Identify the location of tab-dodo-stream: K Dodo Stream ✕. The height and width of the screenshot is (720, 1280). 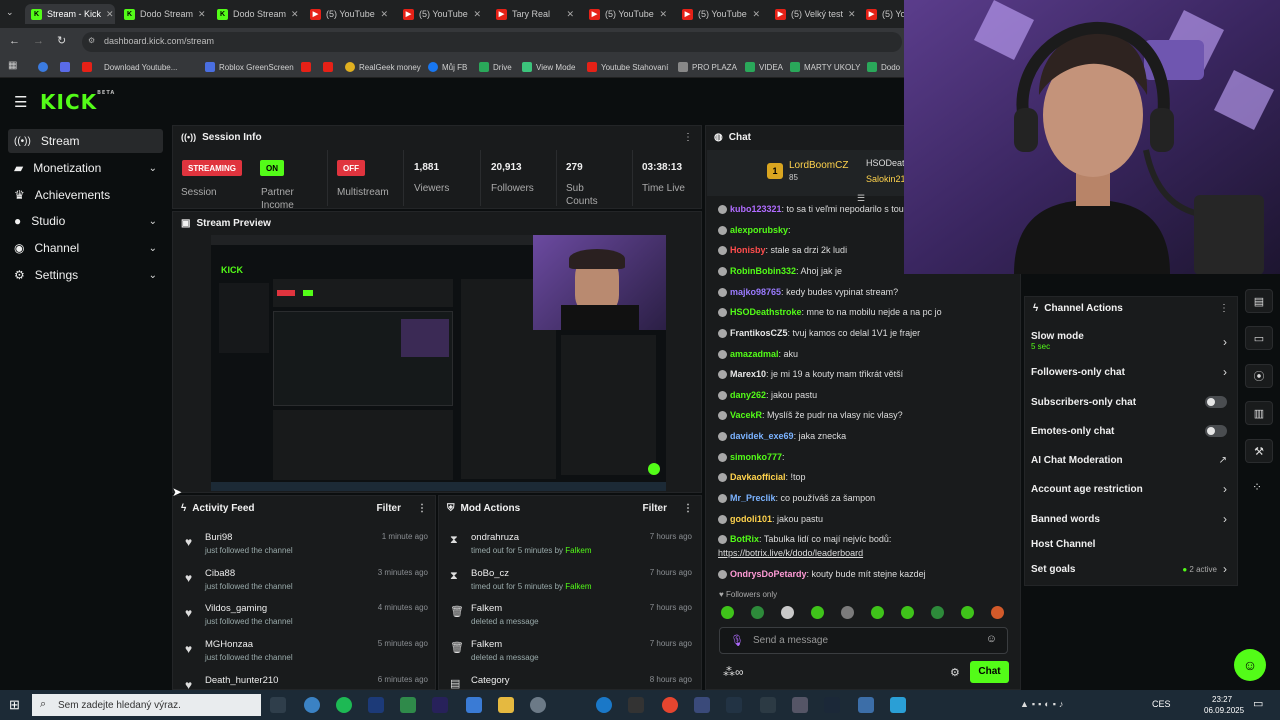
(163, 14).